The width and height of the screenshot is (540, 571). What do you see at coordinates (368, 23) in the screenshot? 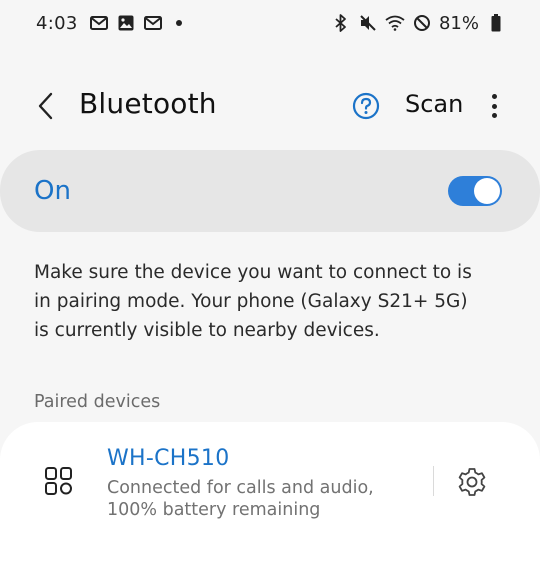
I see `mute-icon` at bounding box center [368, 23].